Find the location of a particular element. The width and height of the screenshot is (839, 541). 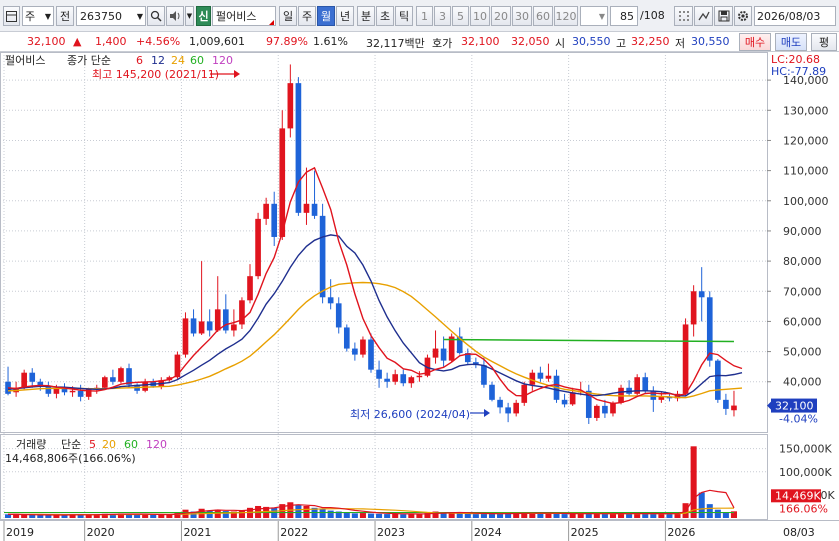

date-input: 2026/08/03 is located at coordinates (795, 16).